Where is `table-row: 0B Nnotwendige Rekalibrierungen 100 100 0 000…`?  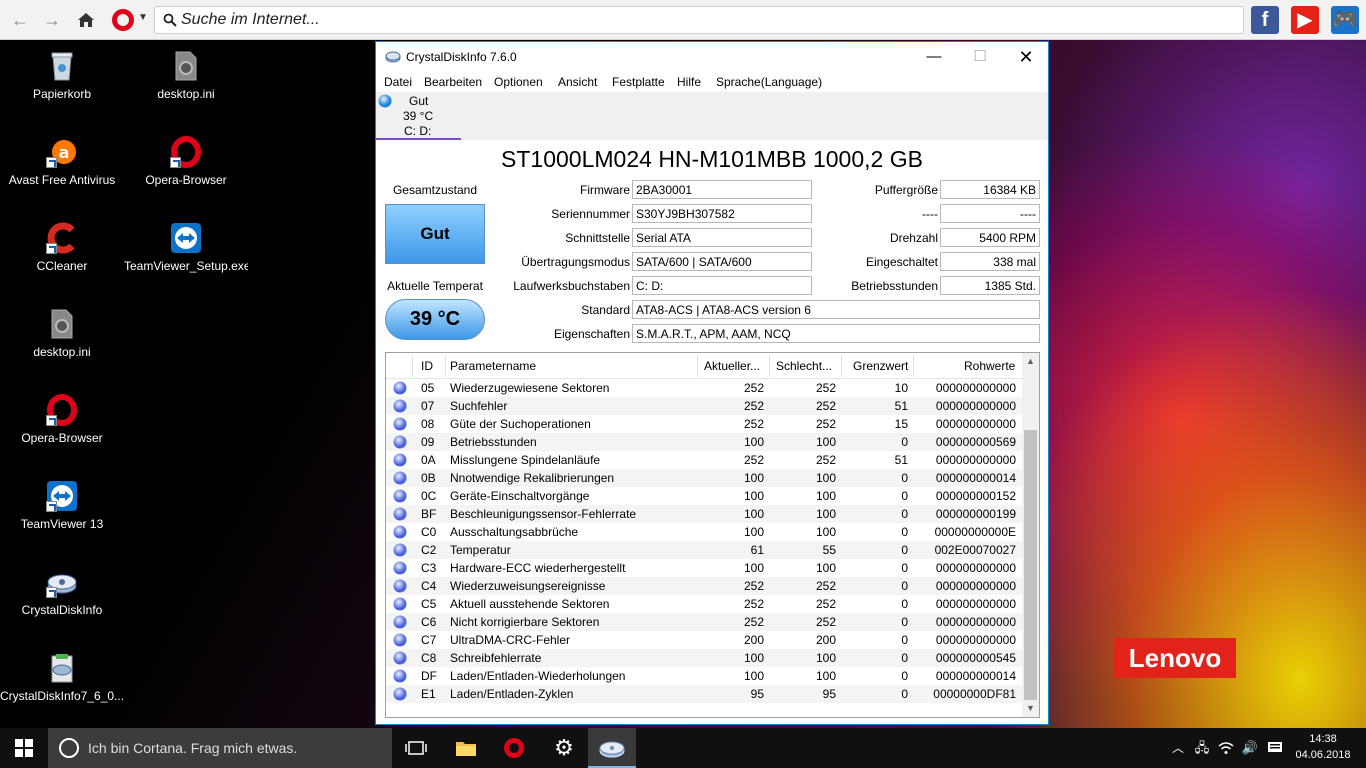 table-row: 0B Nnotwendige Rekalibrierungen 100 100 0 000… is located at coordinates (704, 478).